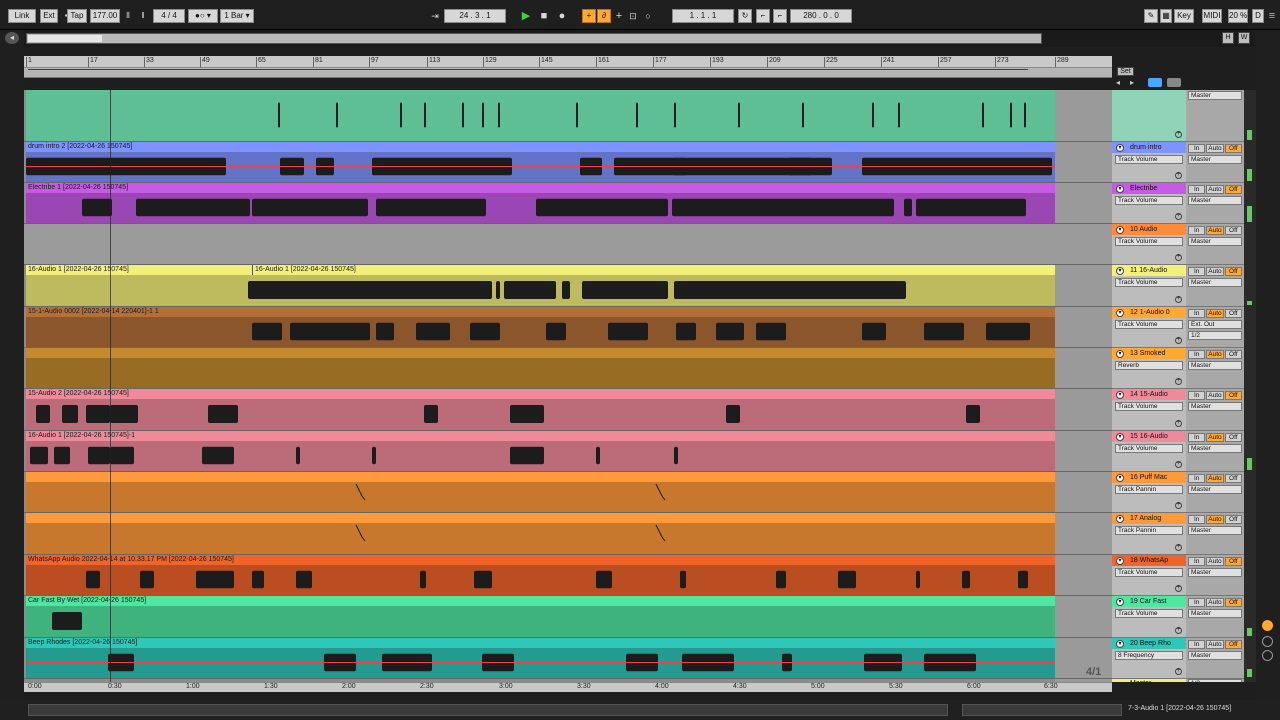 Image resolution: width=1280 pixels, height=720 pixels. I want to click on track-header: ▾ 15 16-Audio Track Volume +, so click(1149, 451).